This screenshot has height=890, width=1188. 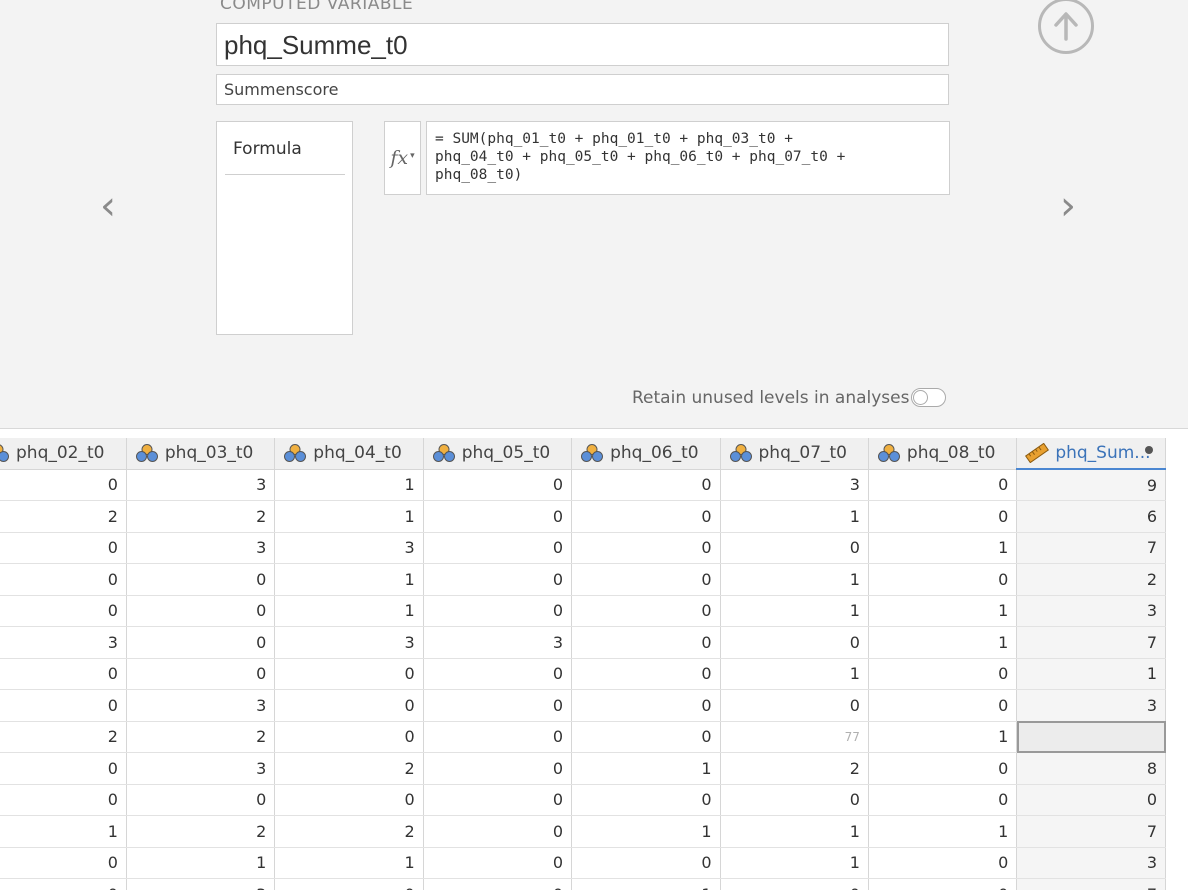 I want to click on variable-description-input: Summenscore, so click(x=582, y=89).